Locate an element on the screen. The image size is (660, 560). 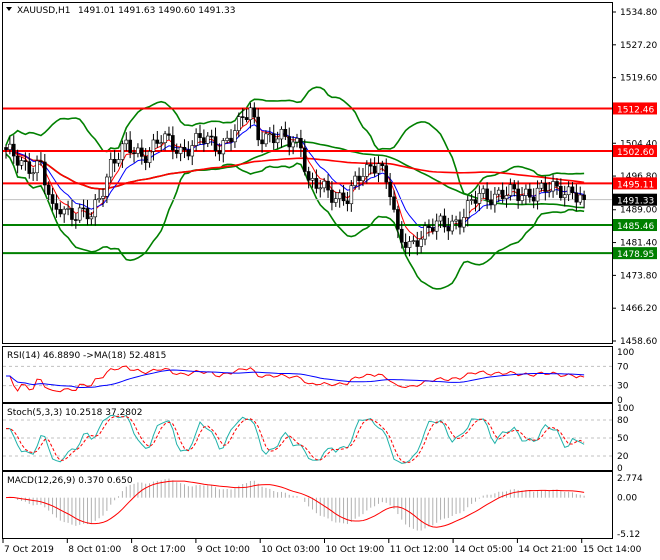
level-label: 1495.11 is located at coordinates (635, 185).